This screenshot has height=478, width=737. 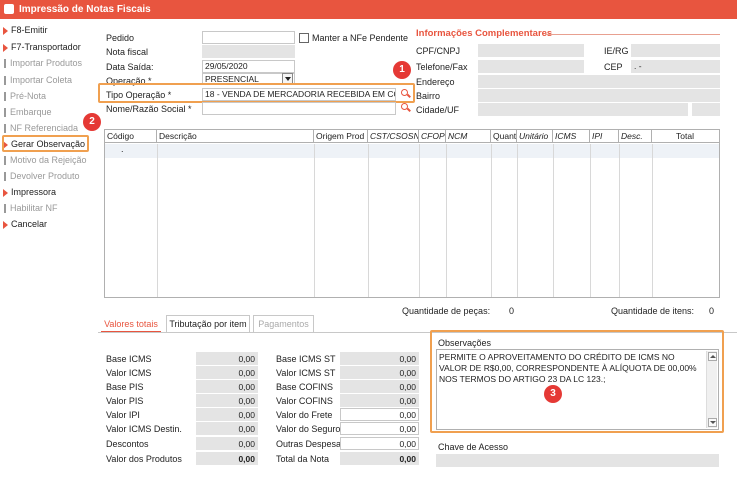 What do you see at coordinates (304, 38) in the screenshot?
I see `manter-checkbox` at bounding box center [304, 38].